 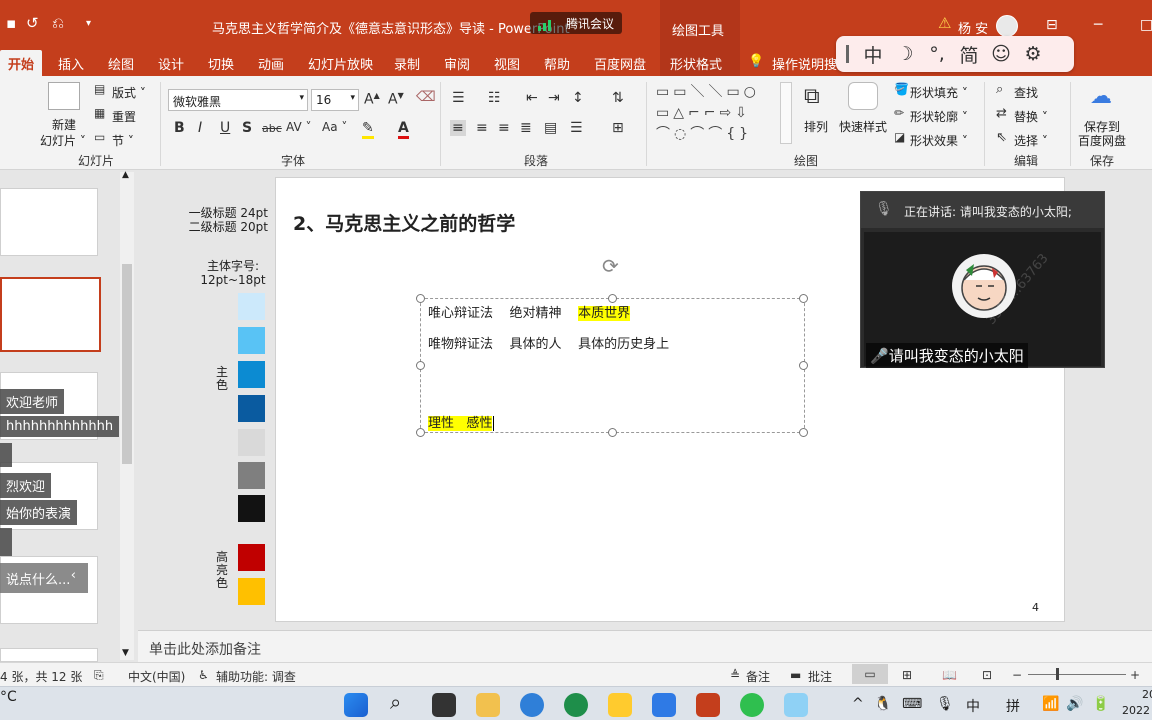 What do you see at coordinates (863, 126) in the screenshot?
I see `quick-styles-button: 快速样式` at bounding box center [863, 126].